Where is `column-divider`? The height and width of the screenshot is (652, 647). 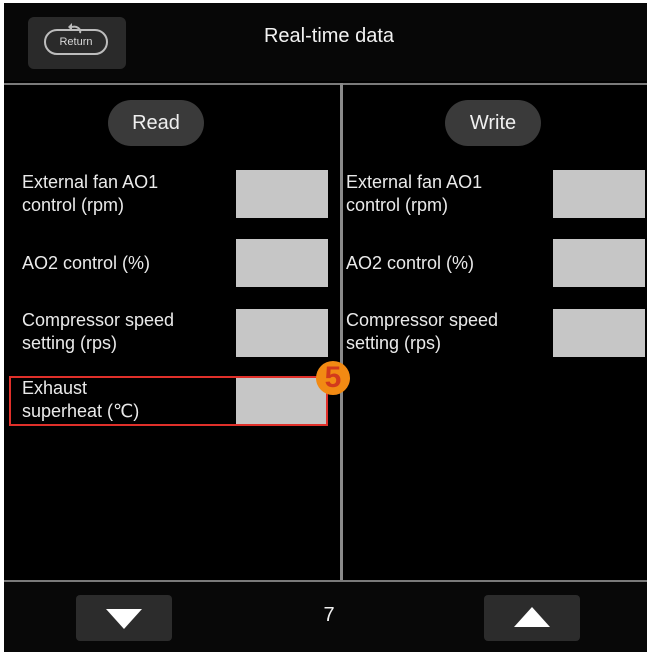
column-divider is located at coordinates (341, 332).